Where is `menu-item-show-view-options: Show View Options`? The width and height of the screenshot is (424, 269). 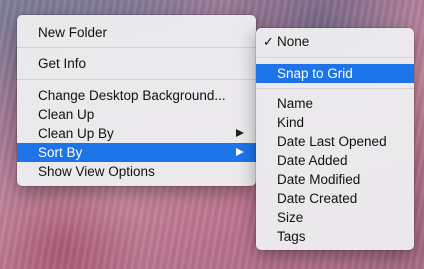
menu-item-show-view-options: Show View Options is located at coordinates (136, 171).